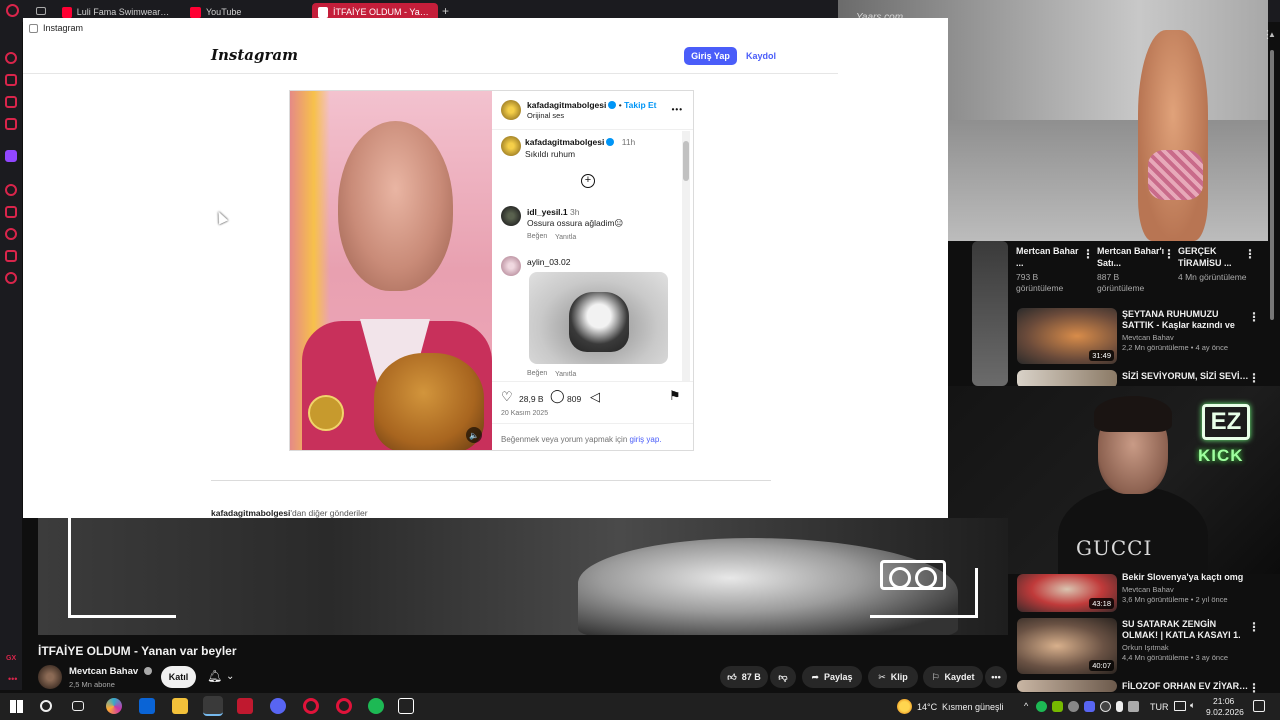 The width and height of the screenshot is (1280, 720). What do you see at coordinates (11, 658) in the screenshot?
I see `sidebar-gx-icon: GX` at bounding box center [11, 658].